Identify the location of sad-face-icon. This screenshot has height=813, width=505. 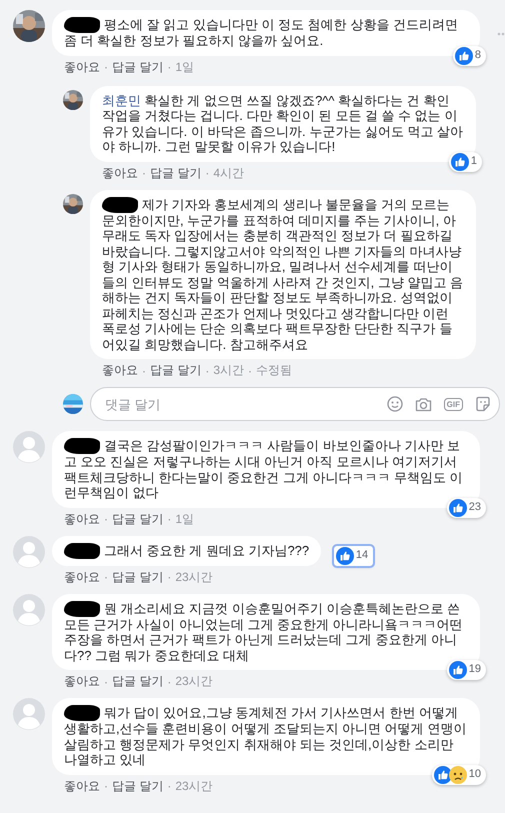
(457, 775).